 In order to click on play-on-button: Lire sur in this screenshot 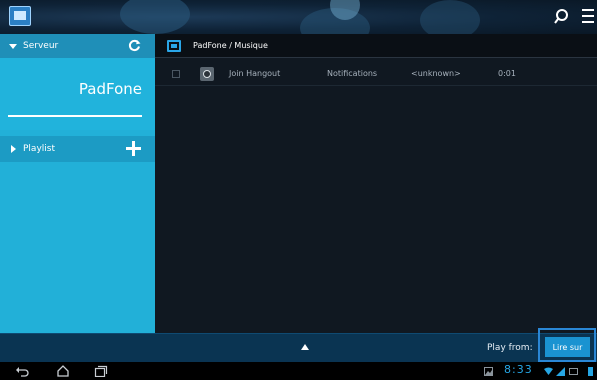, I will do `click(567, 347)`.